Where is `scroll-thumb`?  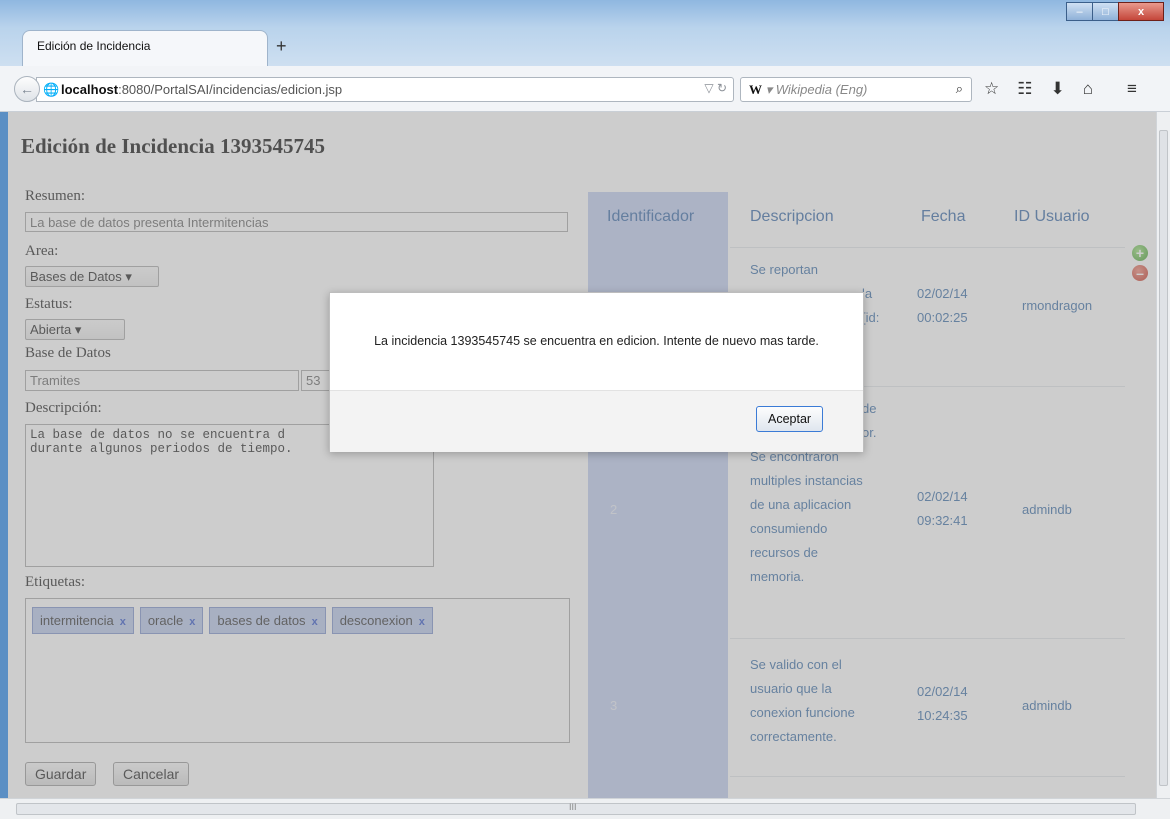 scroll-thumb is located at coordinates (1163, 458).